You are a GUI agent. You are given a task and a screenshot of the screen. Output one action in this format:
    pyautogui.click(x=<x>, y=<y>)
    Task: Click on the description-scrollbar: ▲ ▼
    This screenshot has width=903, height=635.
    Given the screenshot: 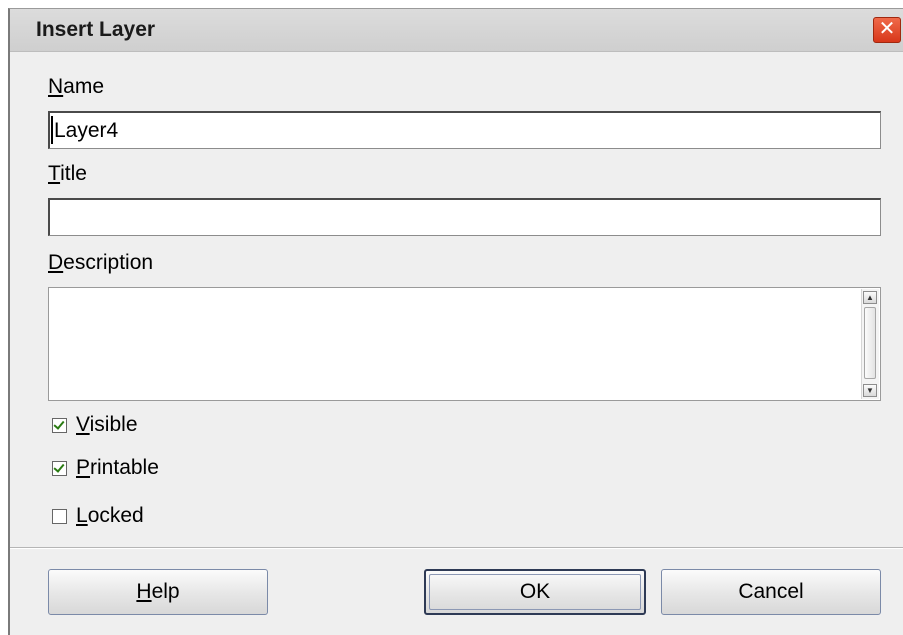 What is the action you would take?
    pyautogui.click(x=870, y=344)
    